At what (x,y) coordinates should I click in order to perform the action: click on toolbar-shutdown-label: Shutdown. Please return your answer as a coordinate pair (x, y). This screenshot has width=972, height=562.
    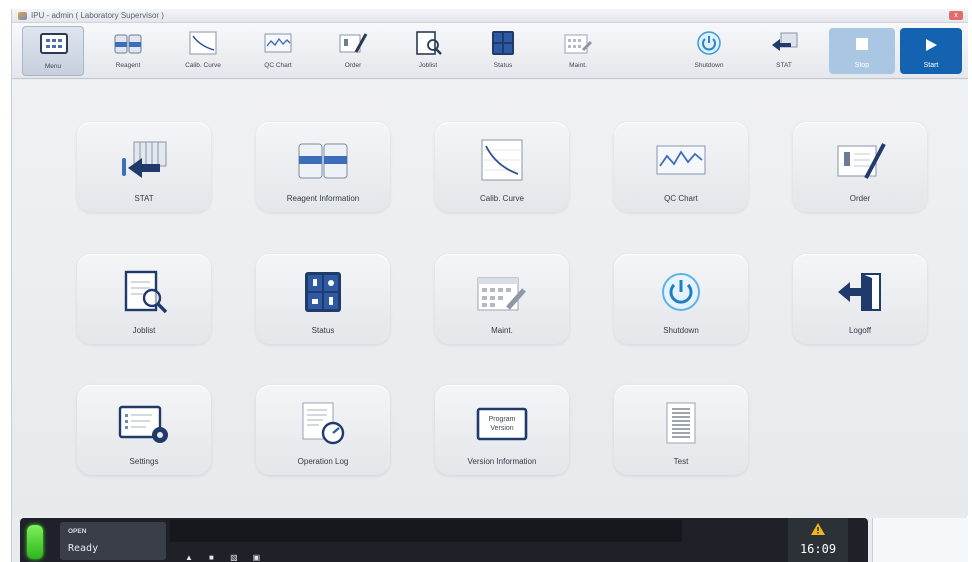
    Looking at the image, I should click on (709, 65).